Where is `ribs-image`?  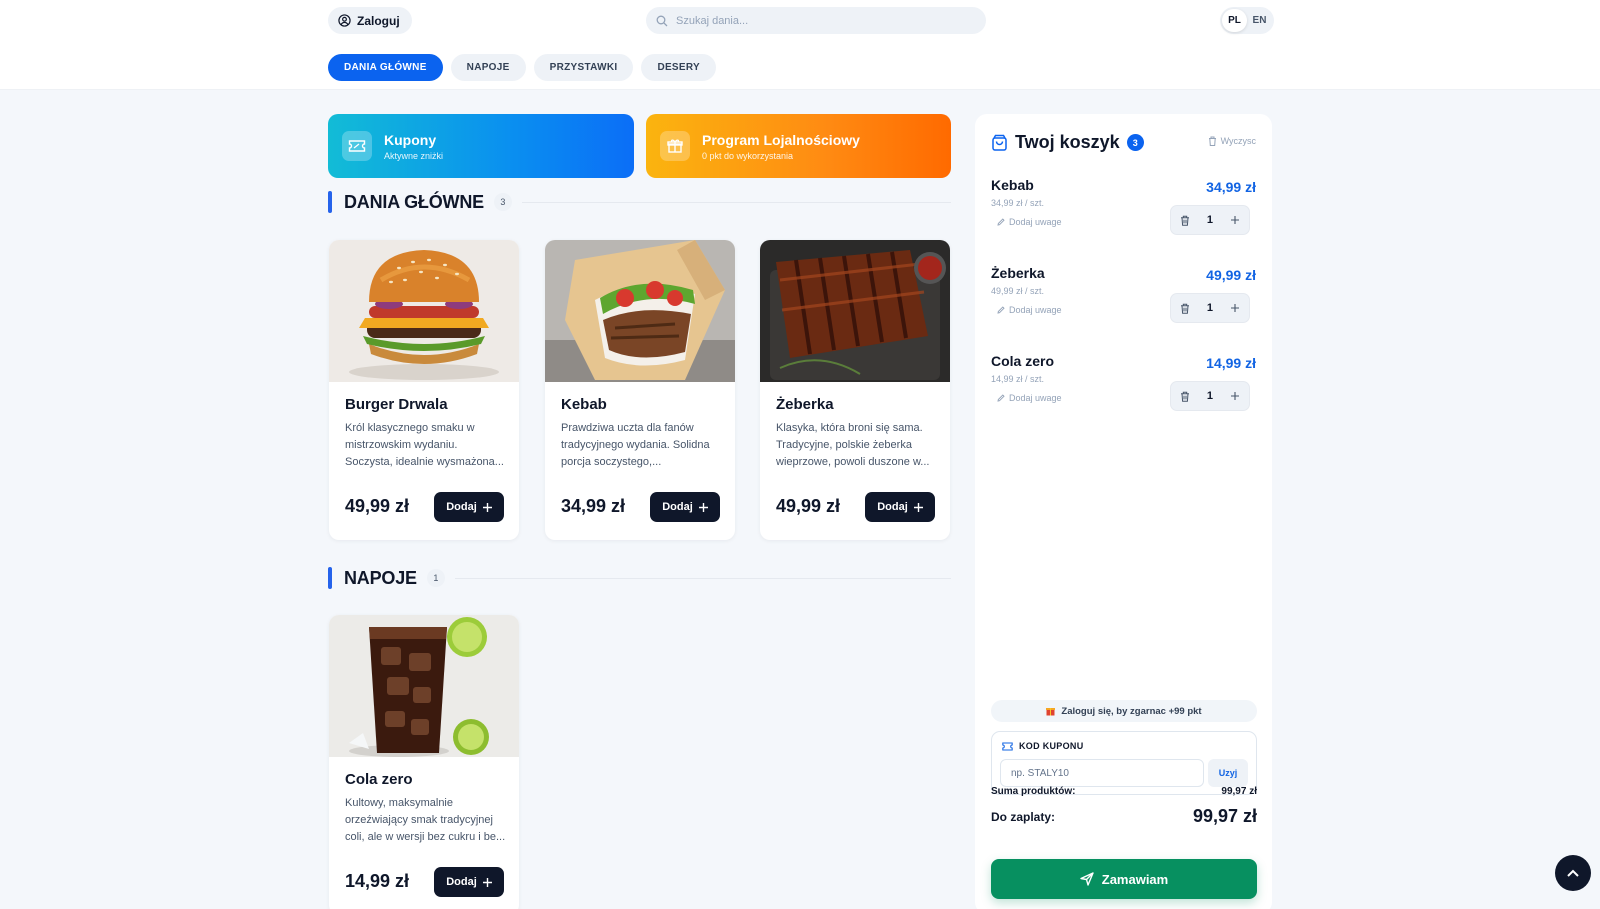 ribs-image is located at coordinates (855, 311).